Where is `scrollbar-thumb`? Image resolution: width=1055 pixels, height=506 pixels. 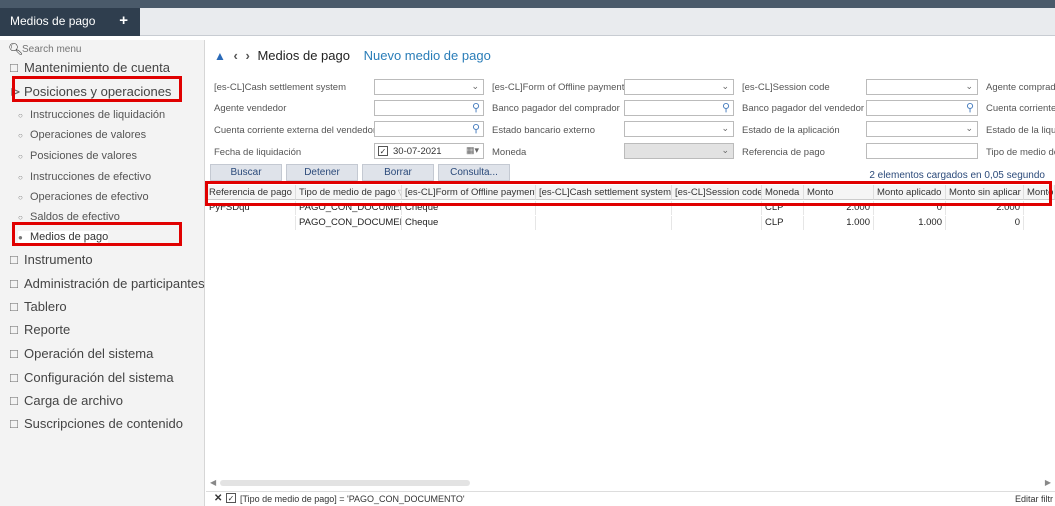
scrollbar-thumb is located at coordinates (345, 483).